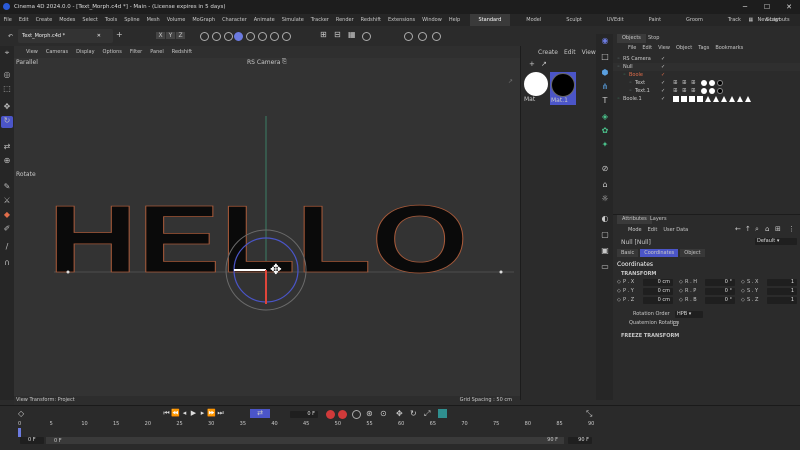 This screenshot has height=450, width=800. I want to click on menu-item-spline: Spline, so click(131, 20).